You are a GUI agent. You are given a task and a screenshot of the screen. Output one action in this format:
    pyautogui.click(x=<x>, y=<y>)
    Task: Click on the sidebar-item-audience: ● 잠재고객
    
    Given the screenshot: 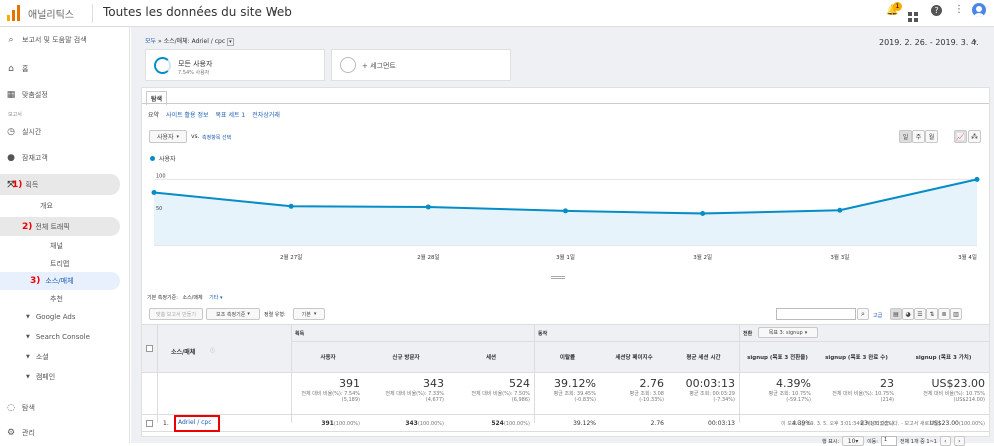 What is the action you would take?
    pyautogui.click(x=65, y=158)
    